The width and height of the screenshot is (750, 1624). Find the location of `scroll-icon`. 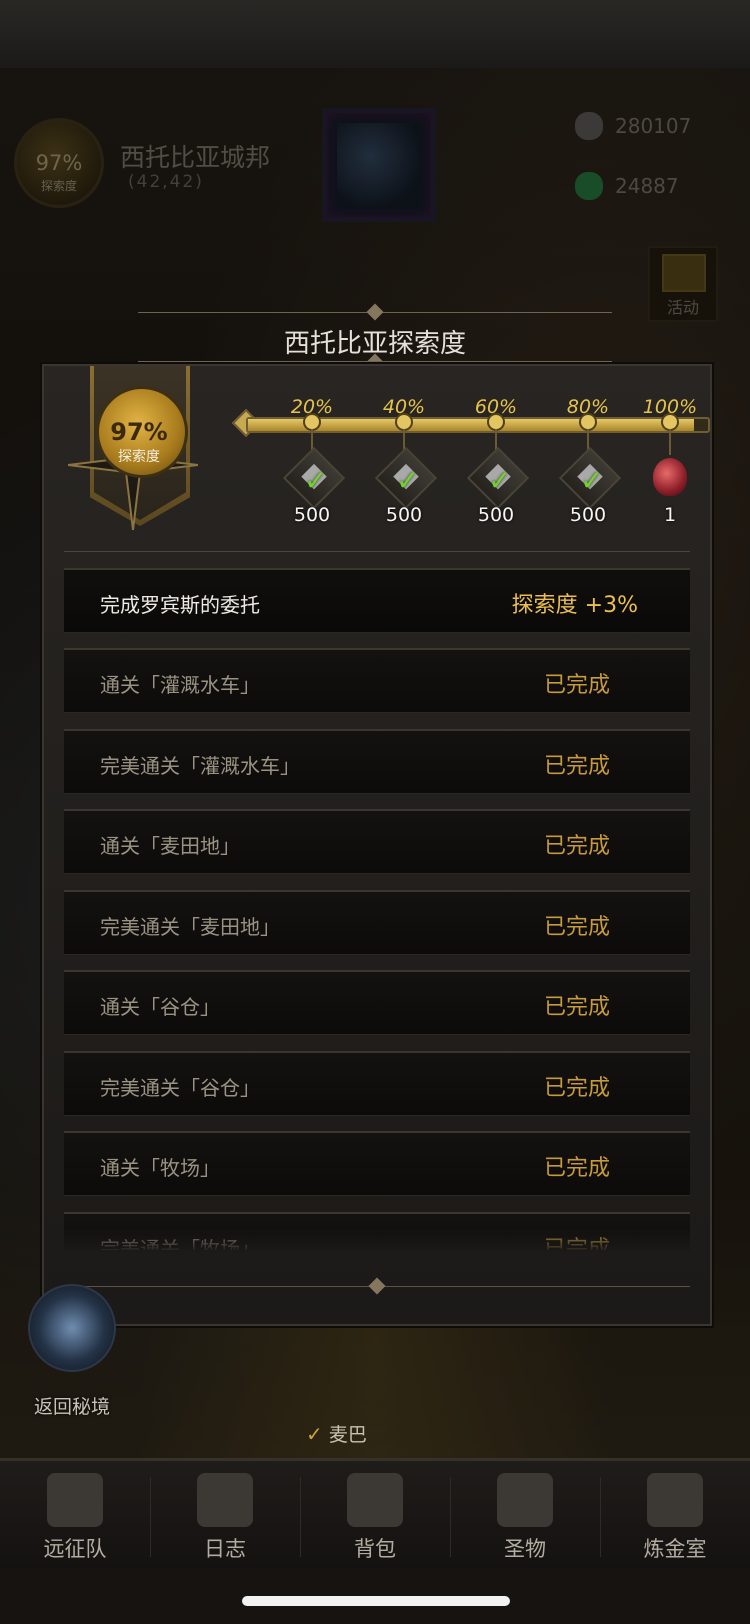

scroll-icon is located at coordinates (225, 1500).